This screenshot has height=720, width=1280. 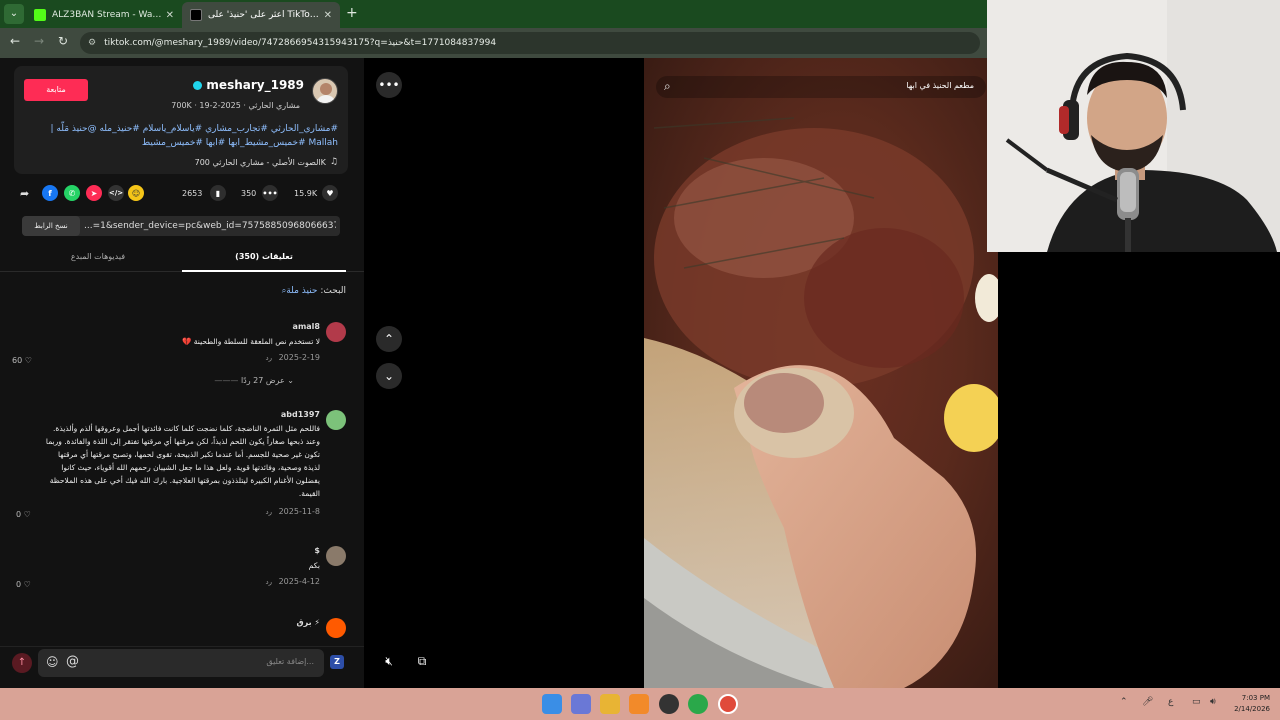 I want to click on clock-time: 7:03 PM, so click(x=1255, y=698).